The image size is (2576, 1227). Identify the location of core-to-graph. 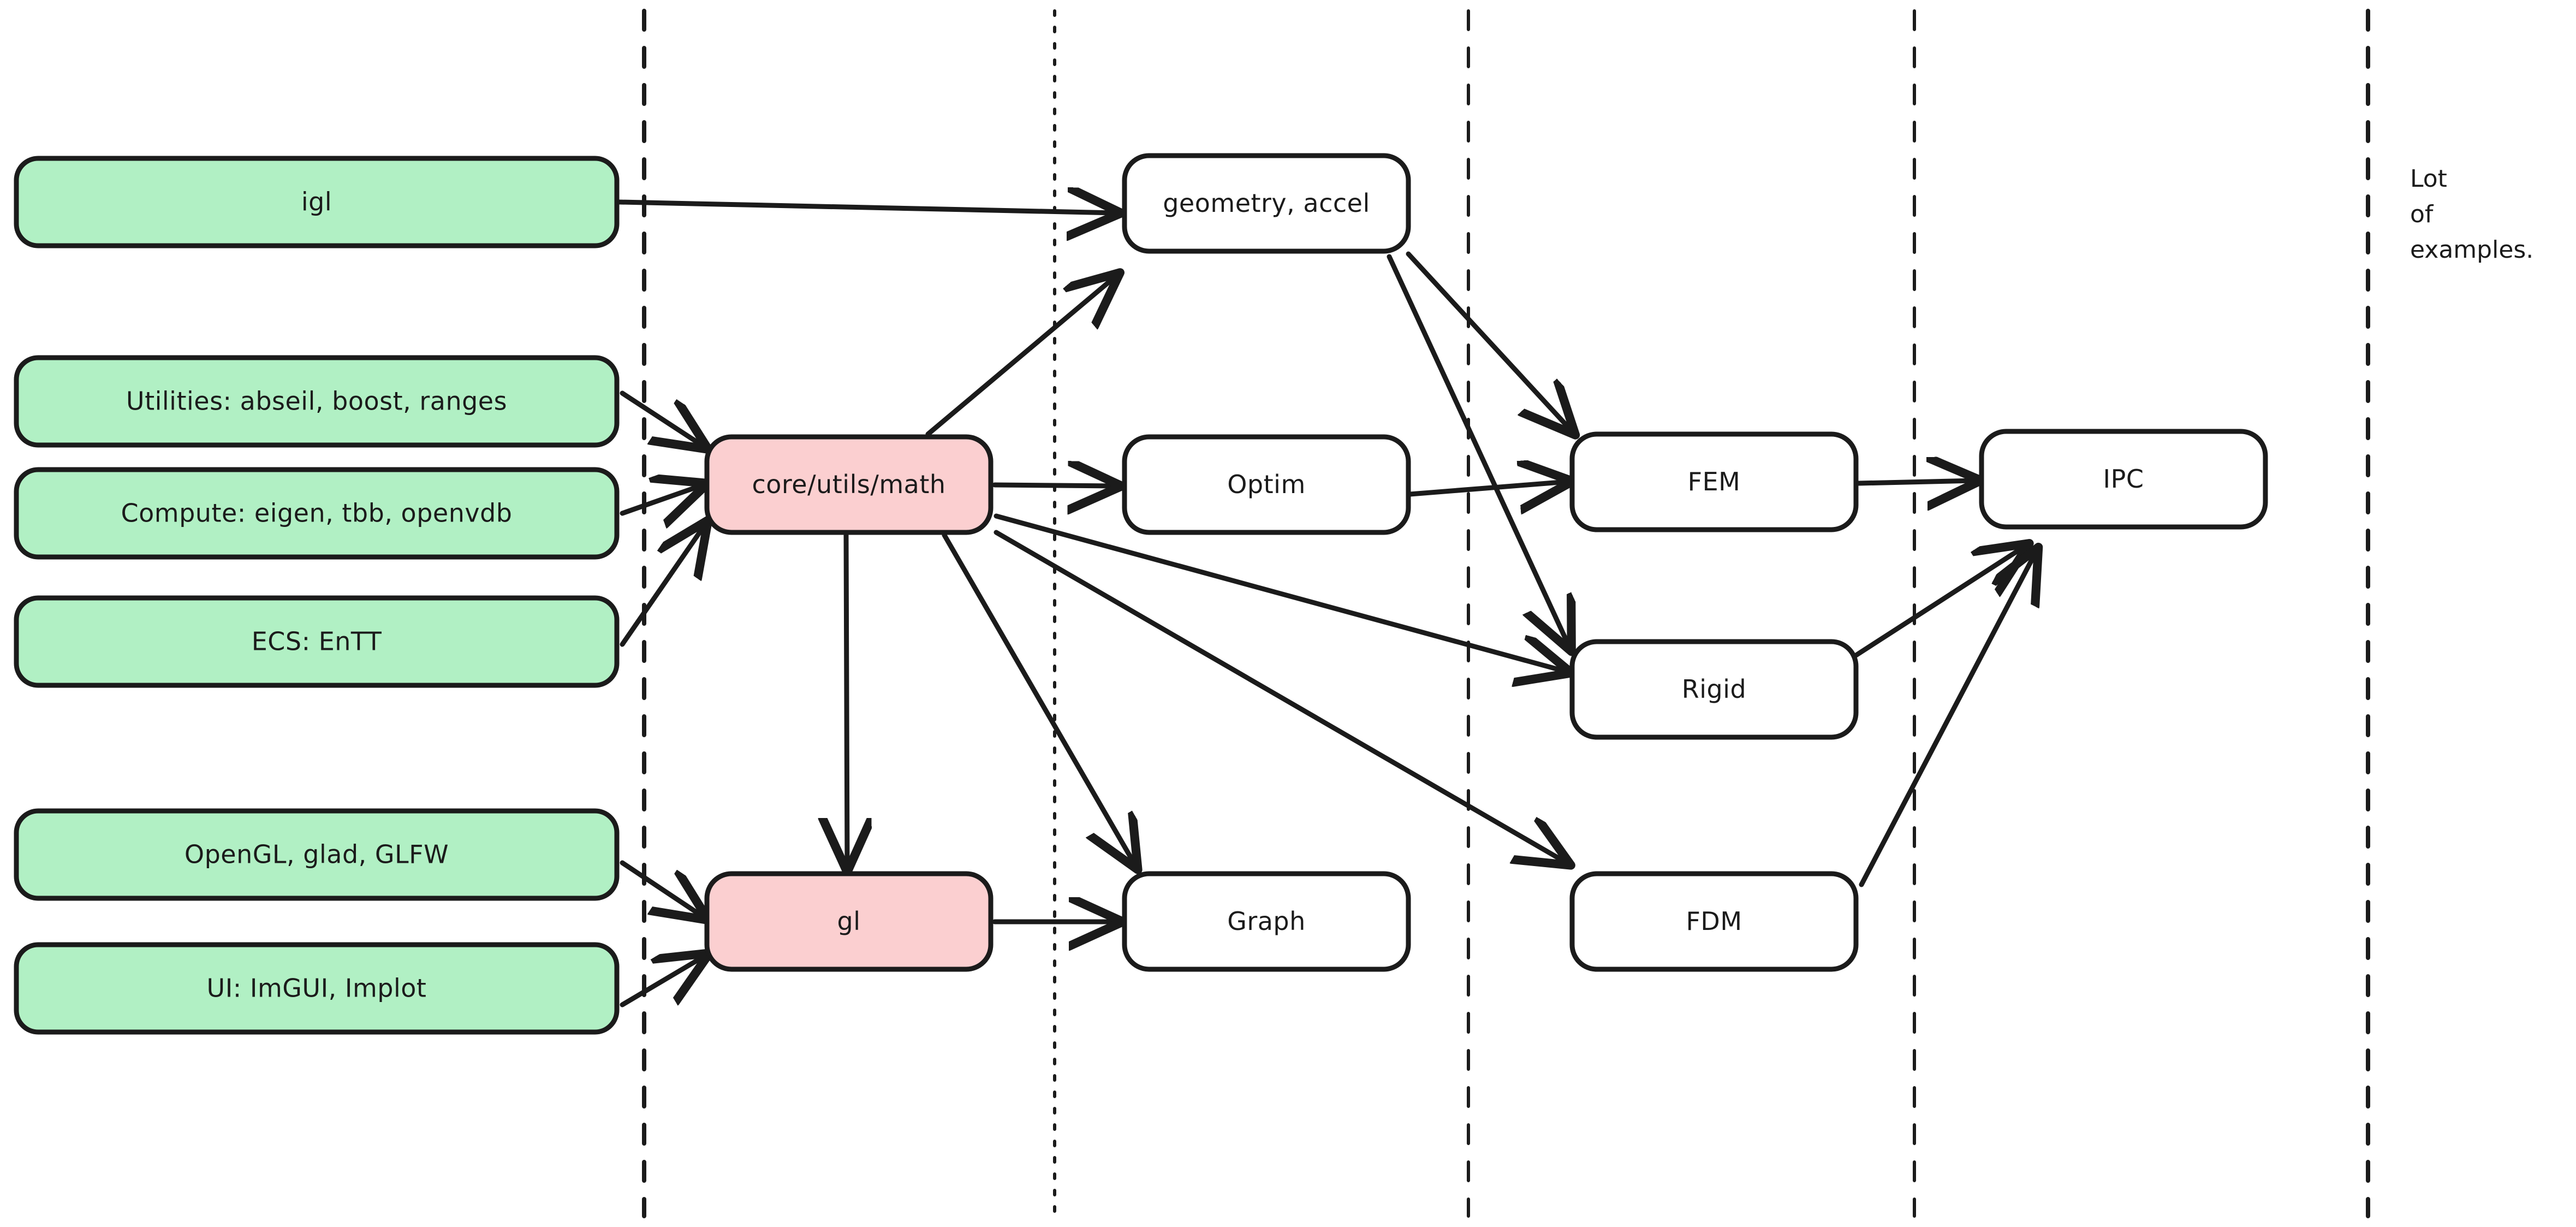
(1038, 699).